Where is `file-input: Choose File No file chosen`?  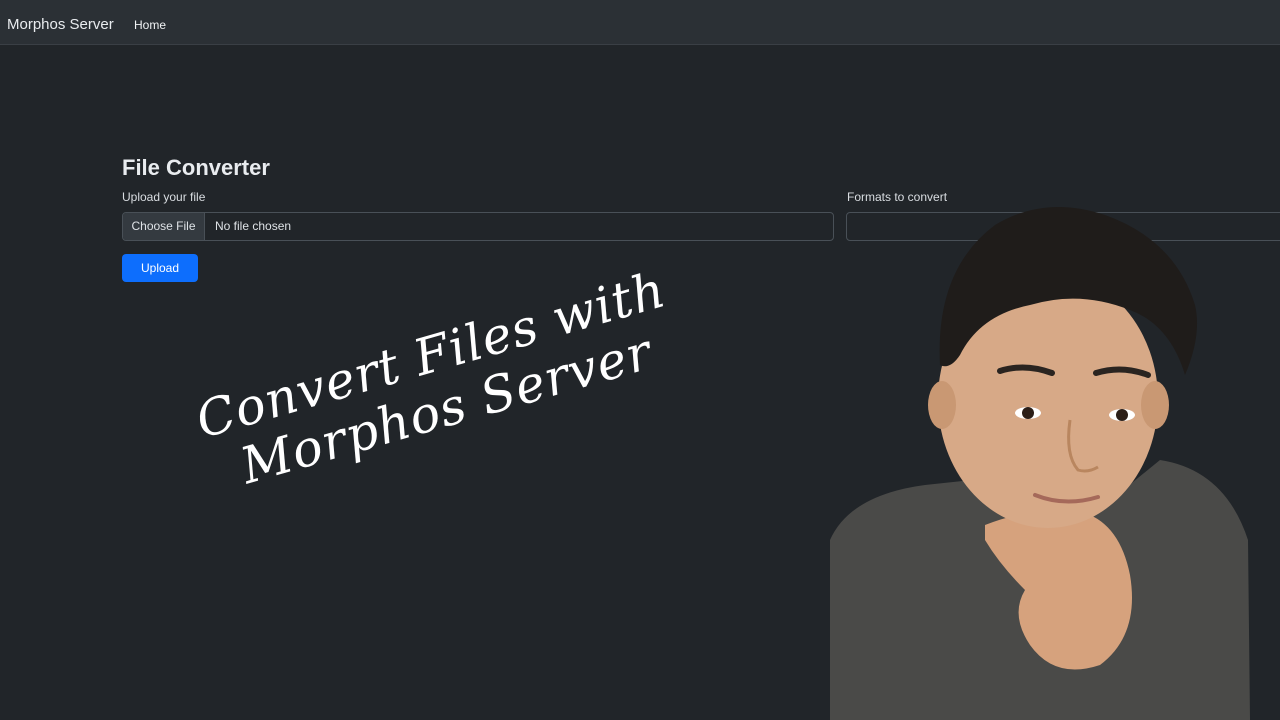 file-input: Choose File No file chosen is located at coordinates (478, 226).